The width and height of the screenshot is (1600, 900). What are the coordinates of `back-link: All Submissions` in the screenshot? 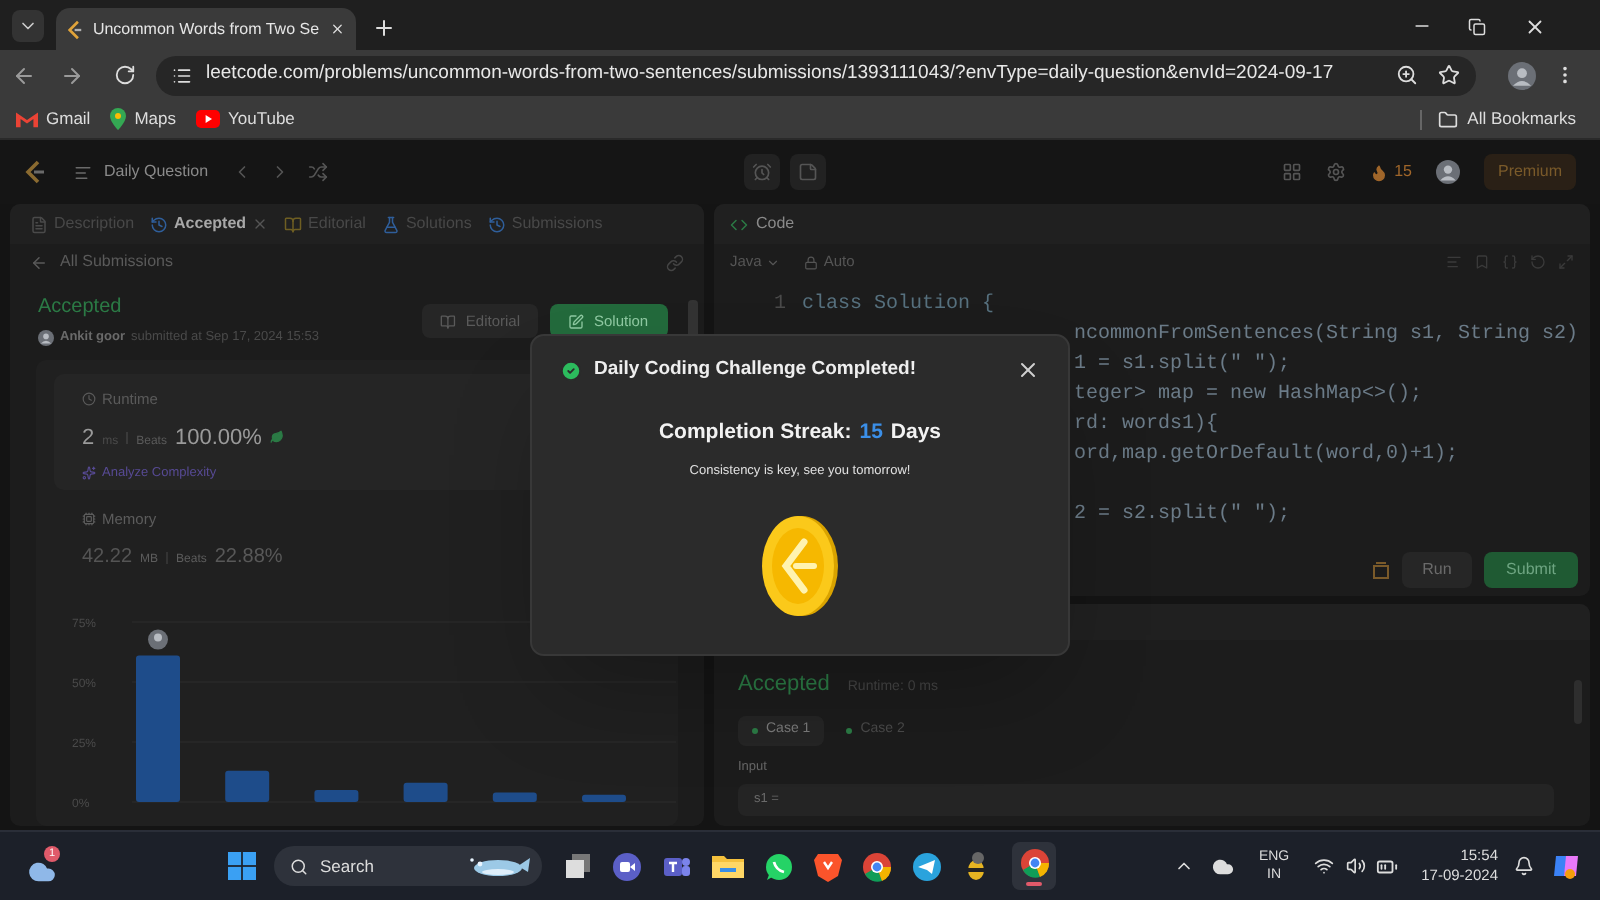 It's located at (101, 262).